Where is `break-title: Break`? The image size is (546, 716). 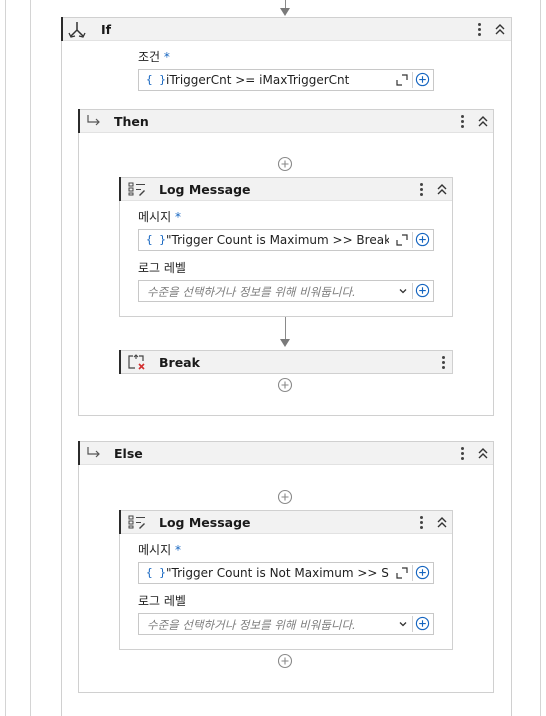
break-title: Break is located at coordinates (179, 362).